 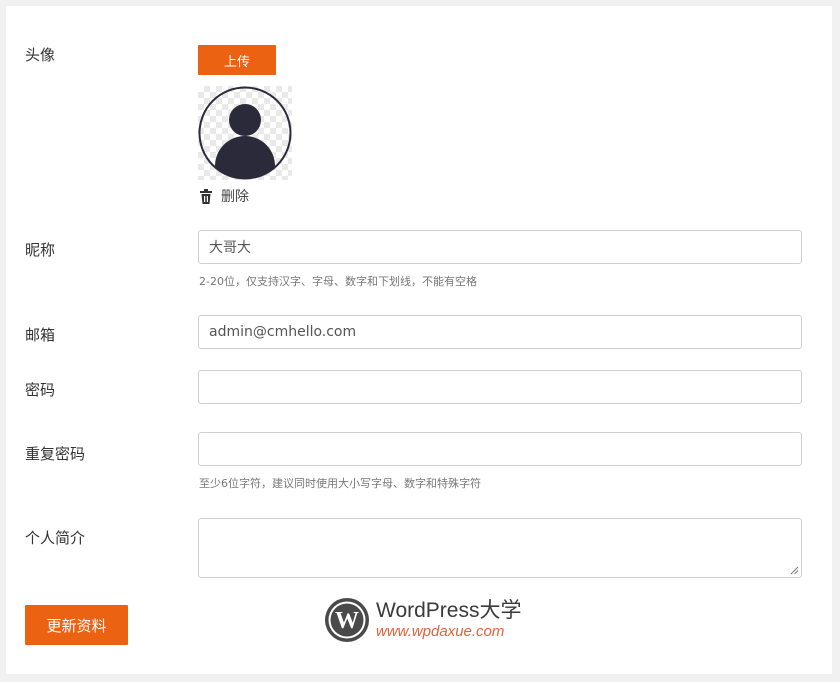 What do you see at coordinates (237, 60) in the screenshot?
I see `upload-button: 上传` at bounding box center [237, 60].